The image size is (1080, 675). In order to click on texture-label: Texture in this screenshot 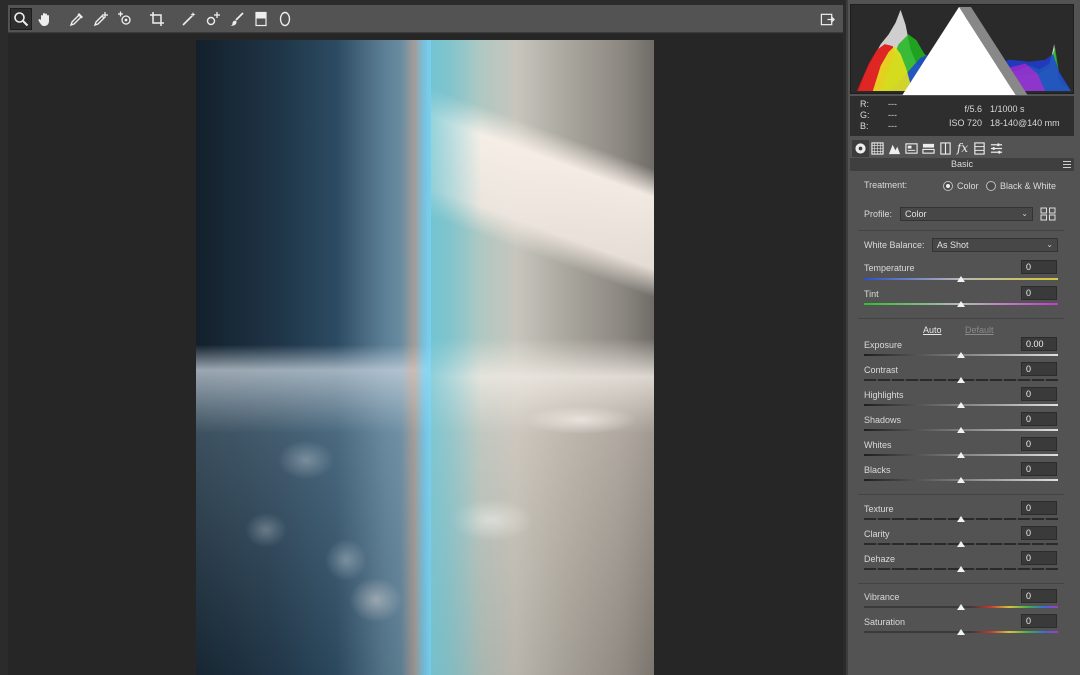, I will do `click(879, 509)`.